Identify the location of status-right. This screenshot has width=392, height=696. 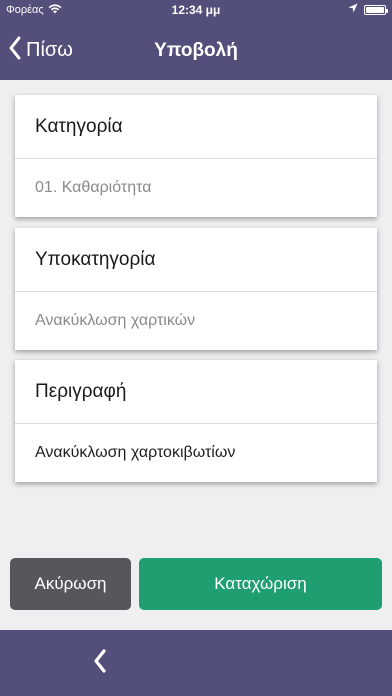
(368, 9).